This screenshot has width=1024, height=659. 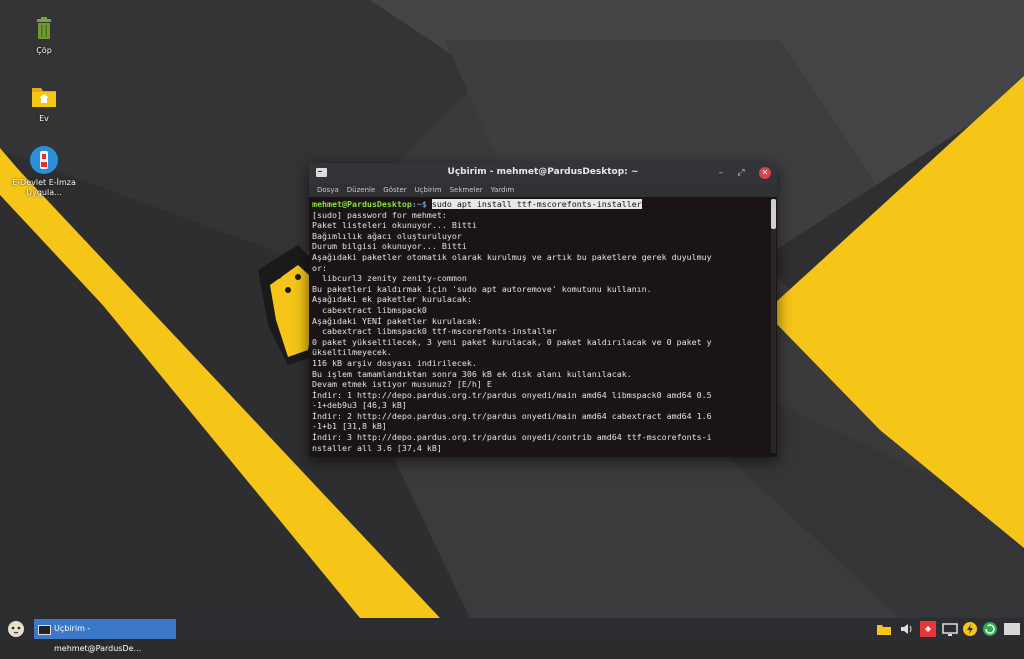 I want to click on menu-dosya: Dosya, so click(x=328, y=190).